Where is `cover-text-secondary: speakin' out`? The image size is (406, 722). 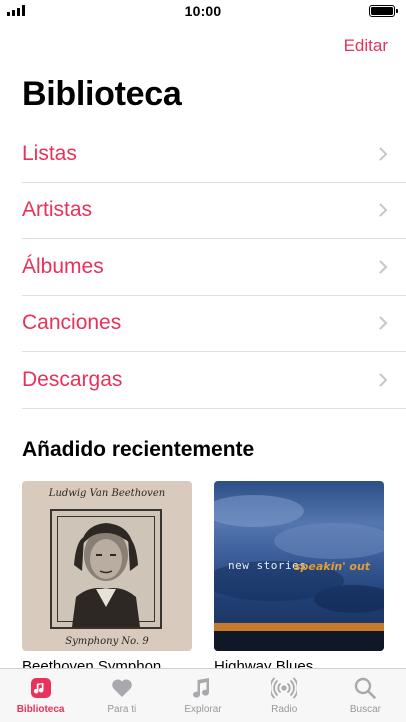 cover-text-secondary: speakin' out is located at coordinates (332, 566).